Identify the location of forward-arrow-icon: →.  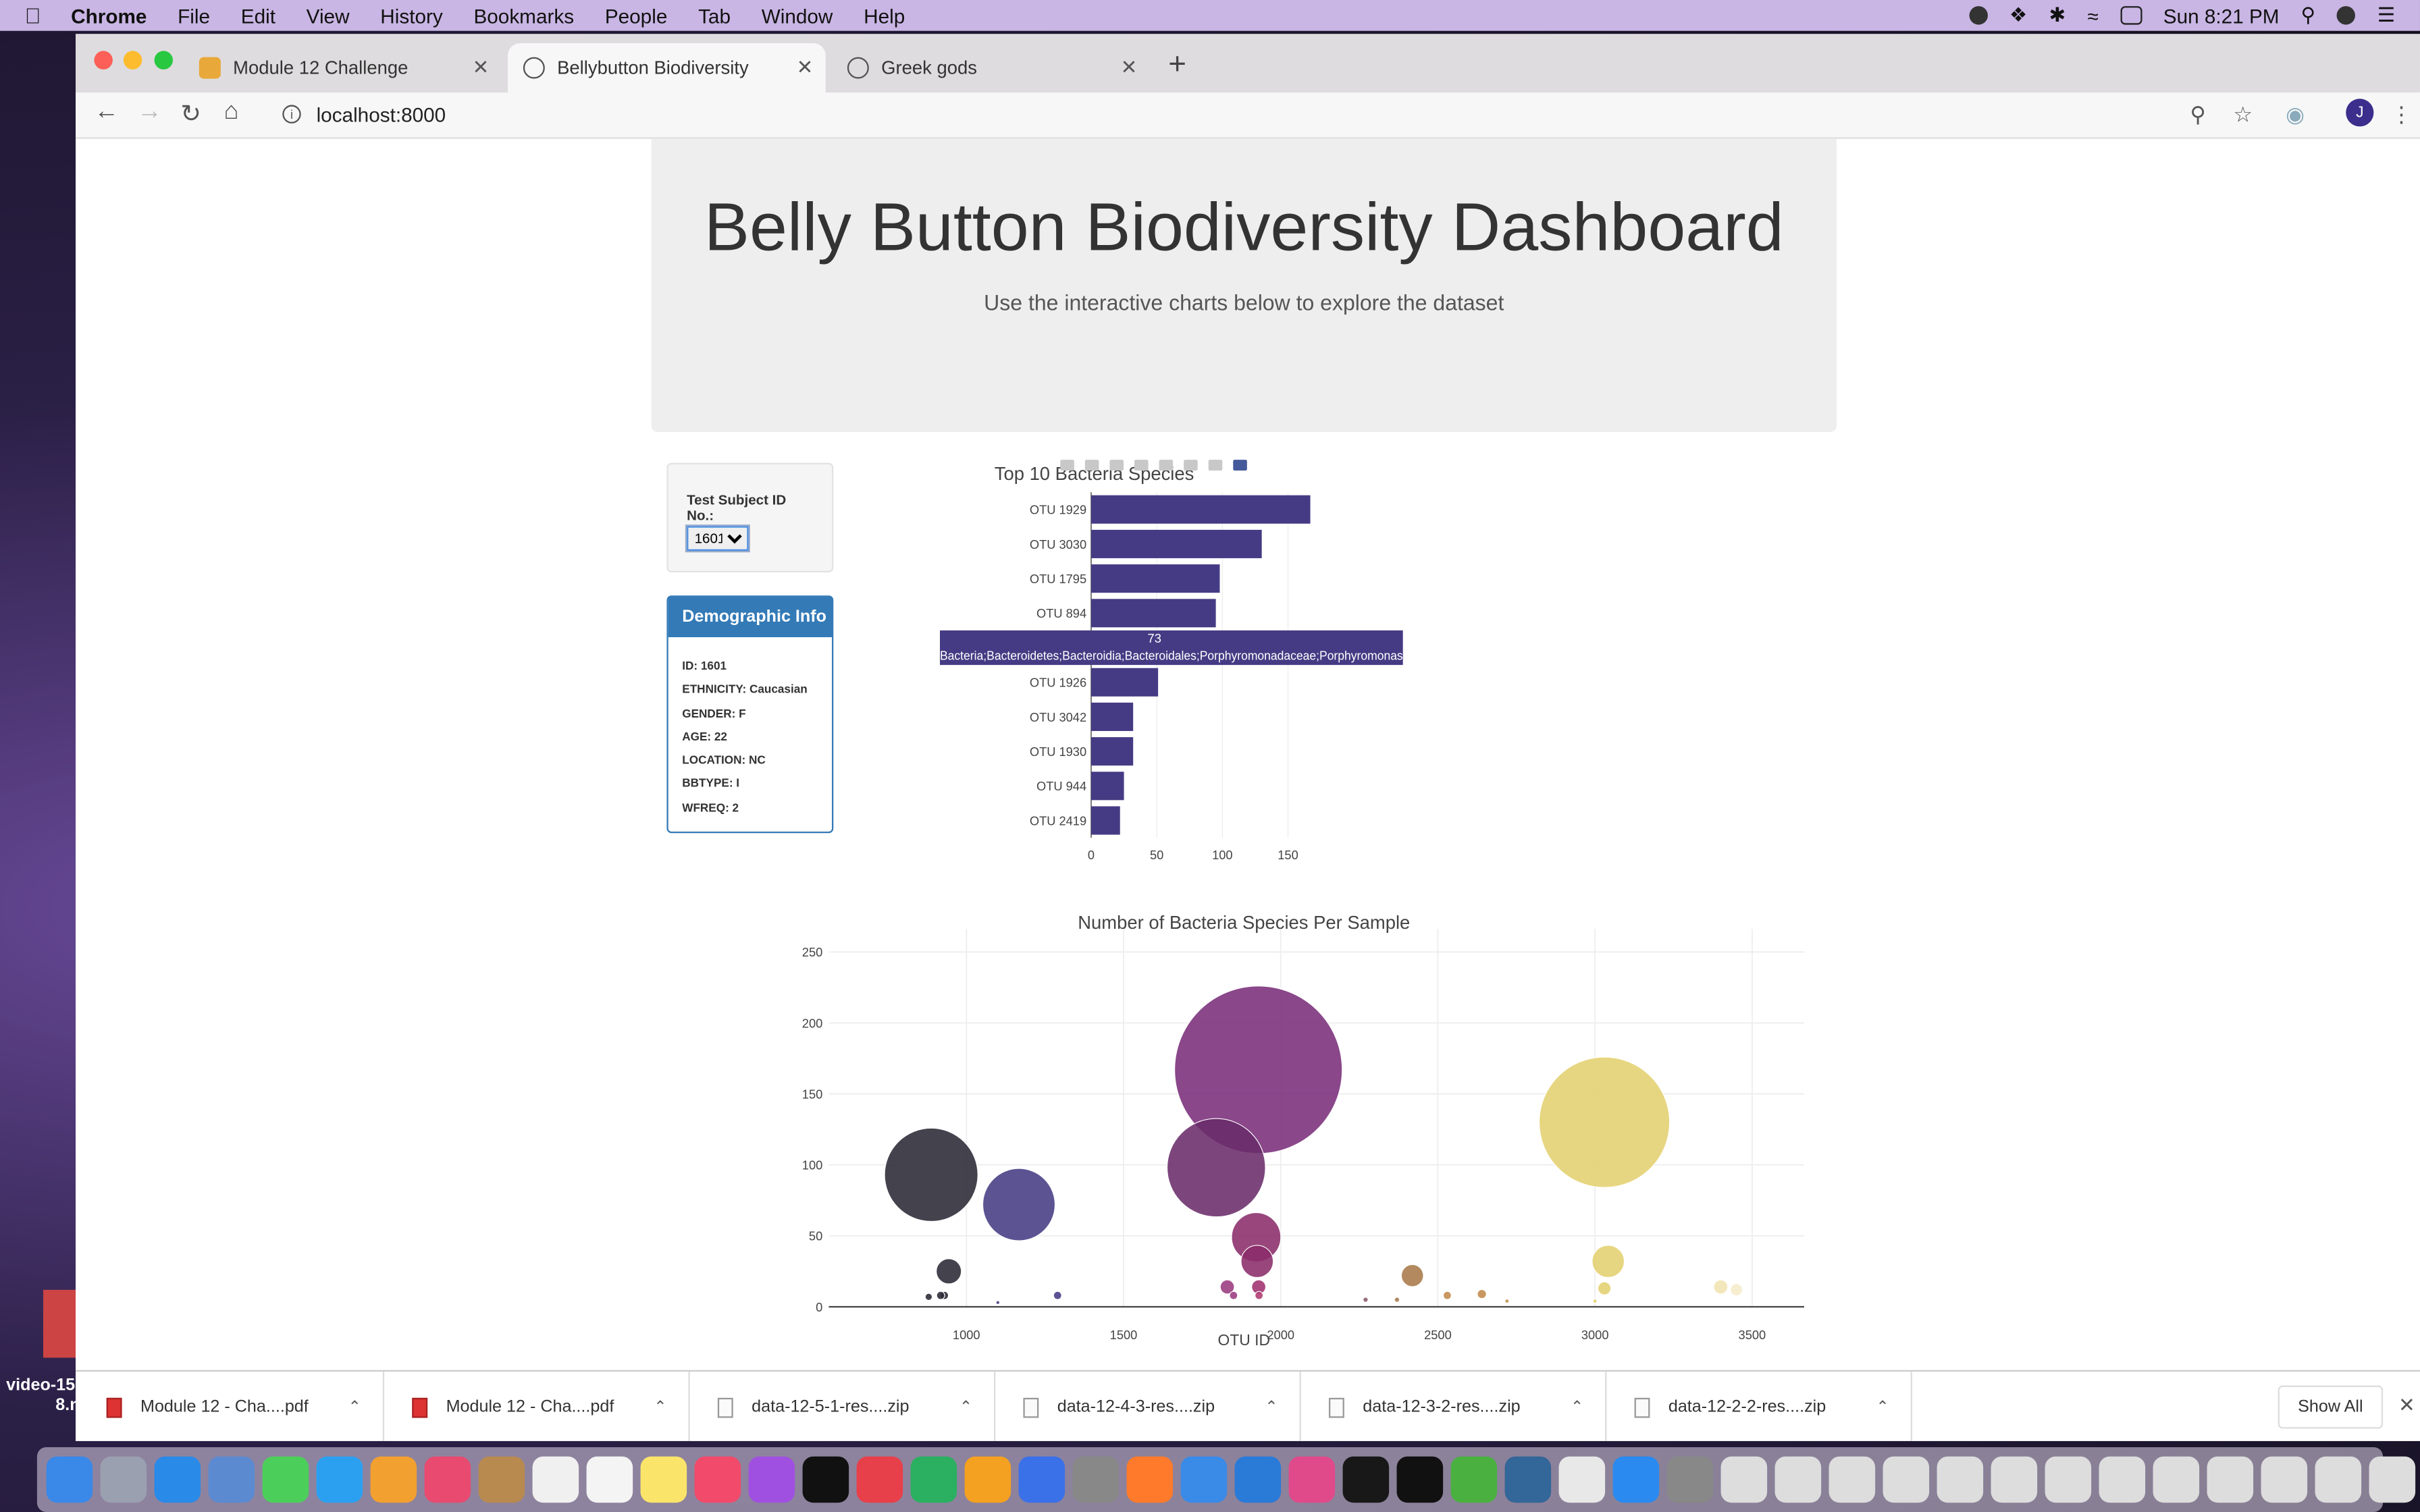
(149, 112).